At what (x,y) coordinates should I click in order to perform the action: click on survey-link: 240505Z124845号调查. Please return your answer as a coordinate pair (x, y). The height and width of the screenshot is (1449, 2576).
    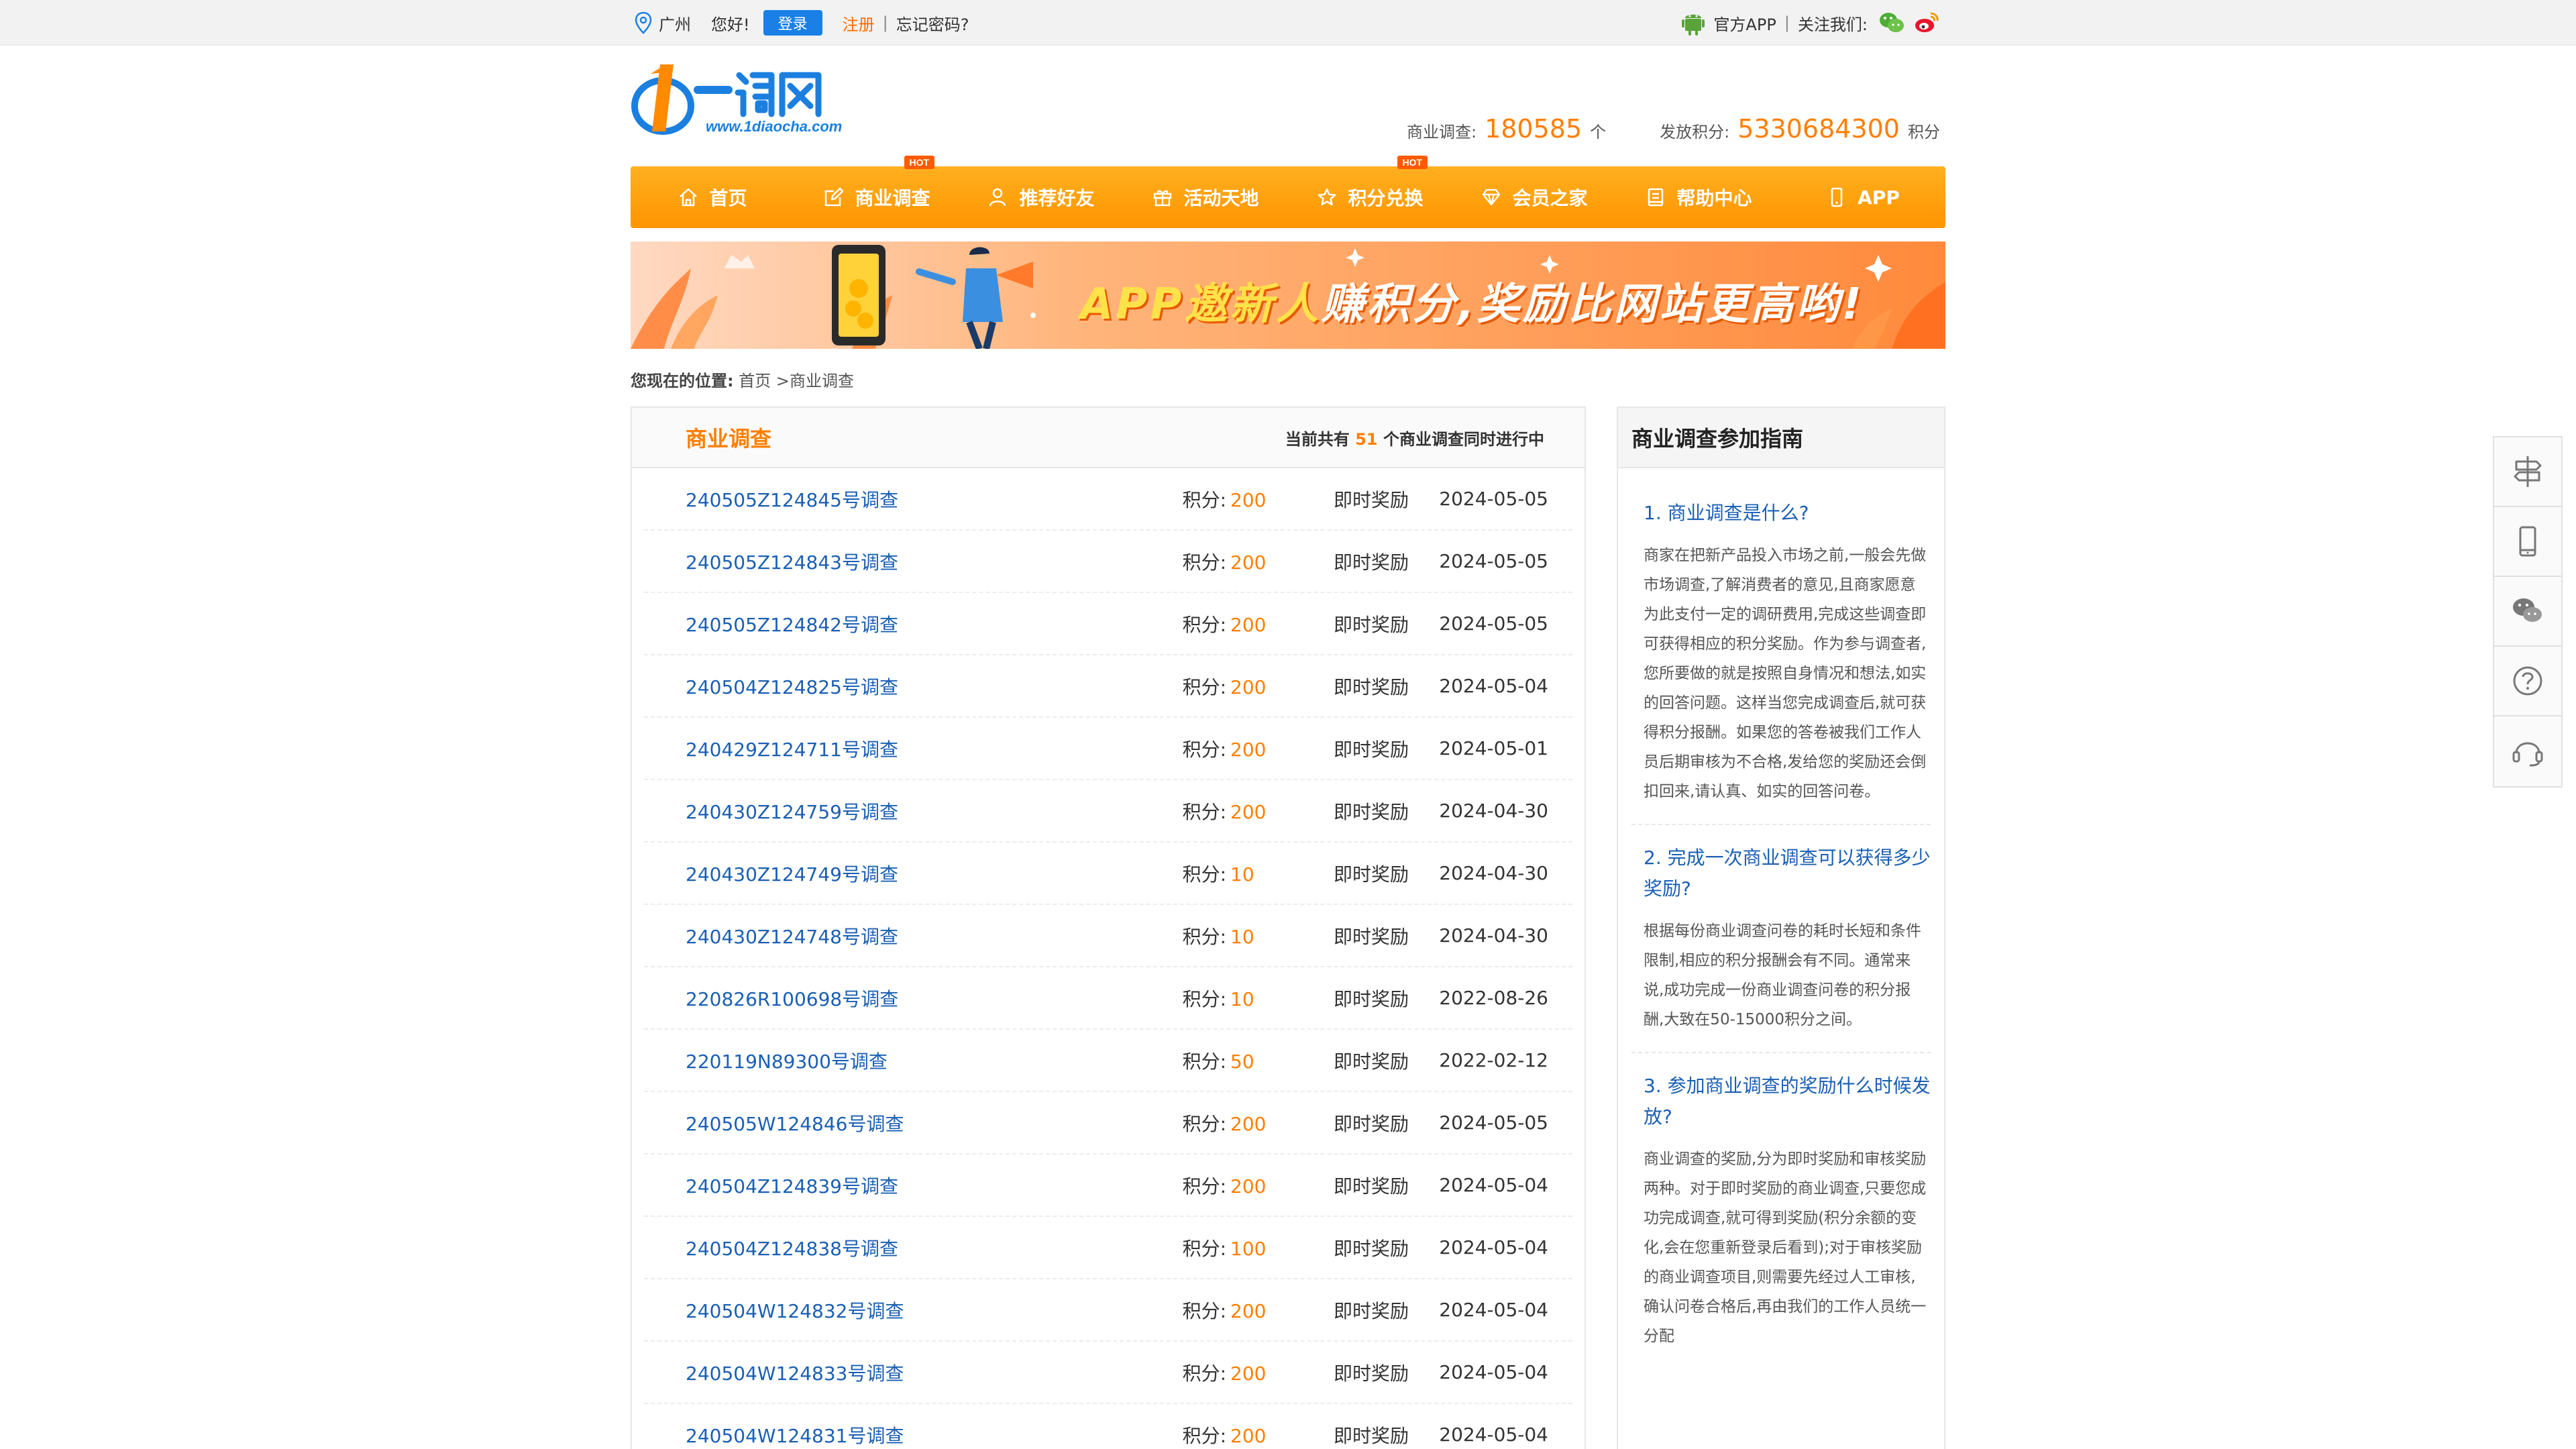
    Looking at the image, I should click on (852, 499).